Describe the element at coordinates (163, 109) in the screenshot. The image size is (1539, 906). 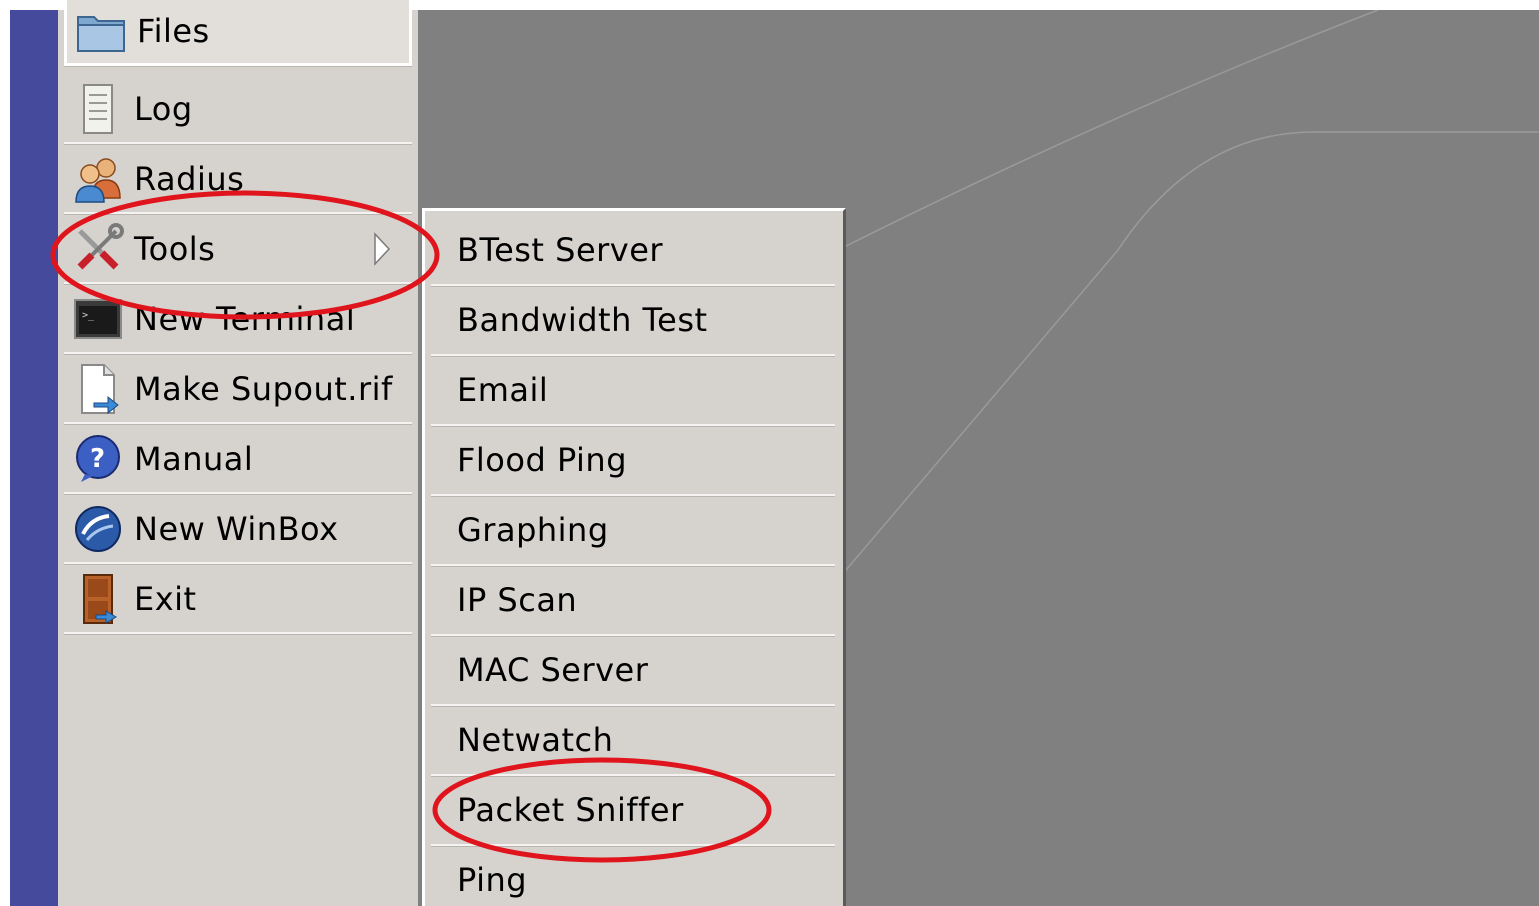
I see `menu-label: Log` at that location.